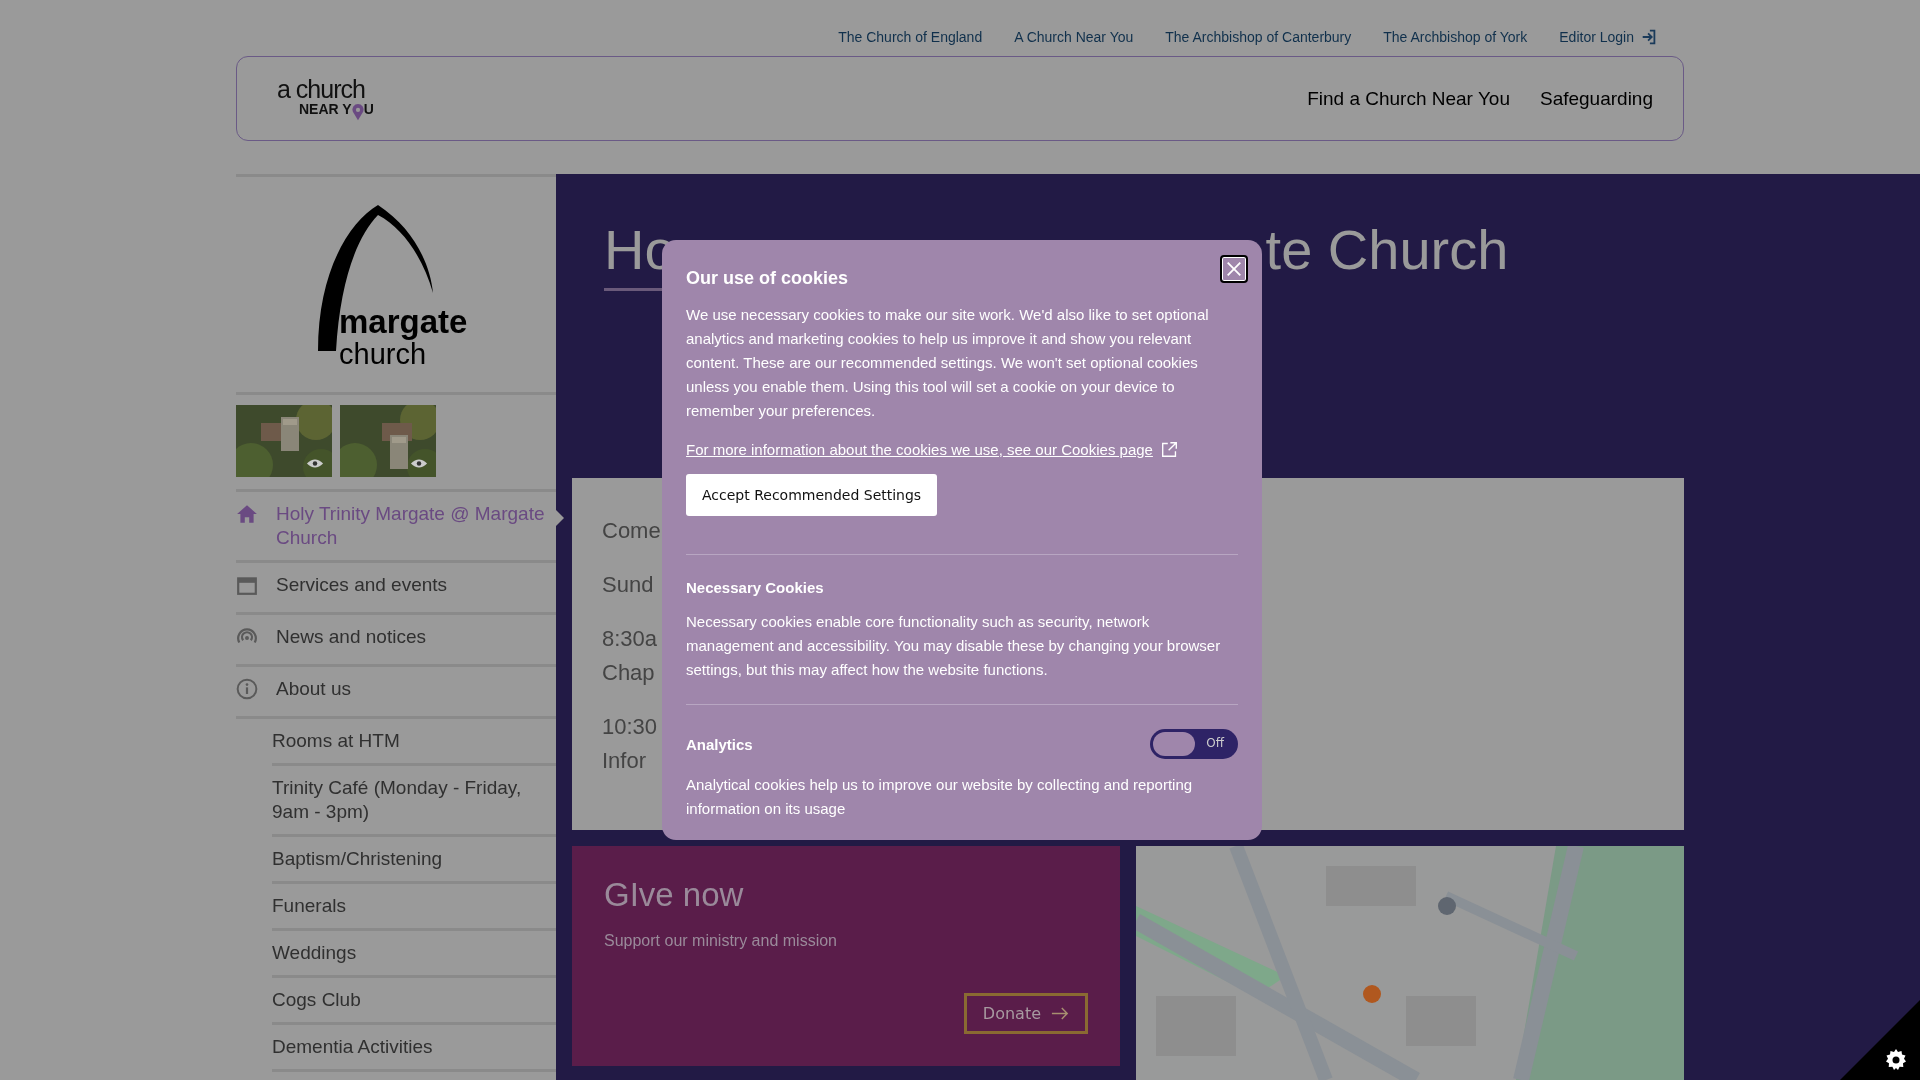 The width and height of the screenshot is (1920, 1080). What do you see at coordinates (948, 363) in the screenshot?
I see `dialog-text: We use necessary cookies to make our site work. We'd also like to set optional analytics and marketing cookies to help us improve it and show you relevant content. These are our recommended settings. We won't set optional cookies unless you enable them. Using this tool will set a cookie on your device to remember your preferences.` at bounding box center [948, 363].